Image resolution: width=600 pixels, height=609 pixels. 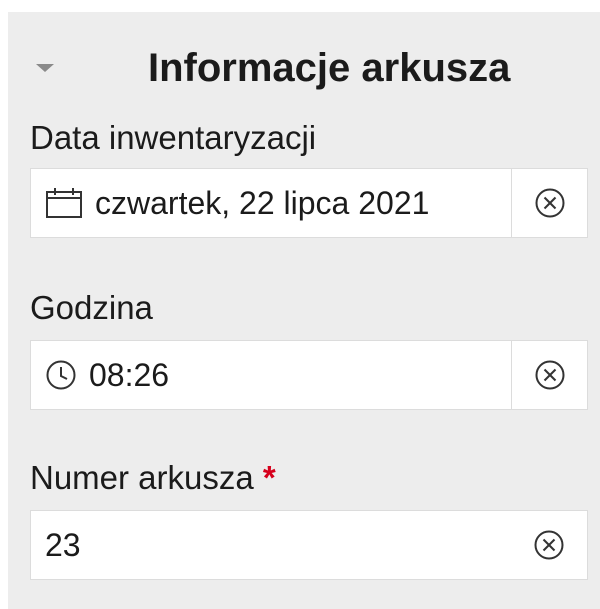 I want to click on sheet-number-input: 23, so click(x=271, y=545).